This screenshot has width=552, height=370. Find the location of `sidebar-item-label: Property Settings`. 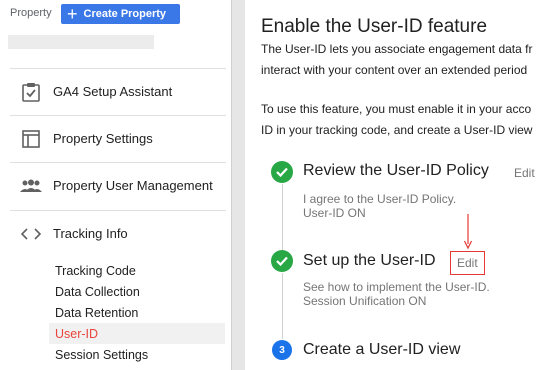

sidebar-item-label: Property Settings is located at coordinates (103, 138).